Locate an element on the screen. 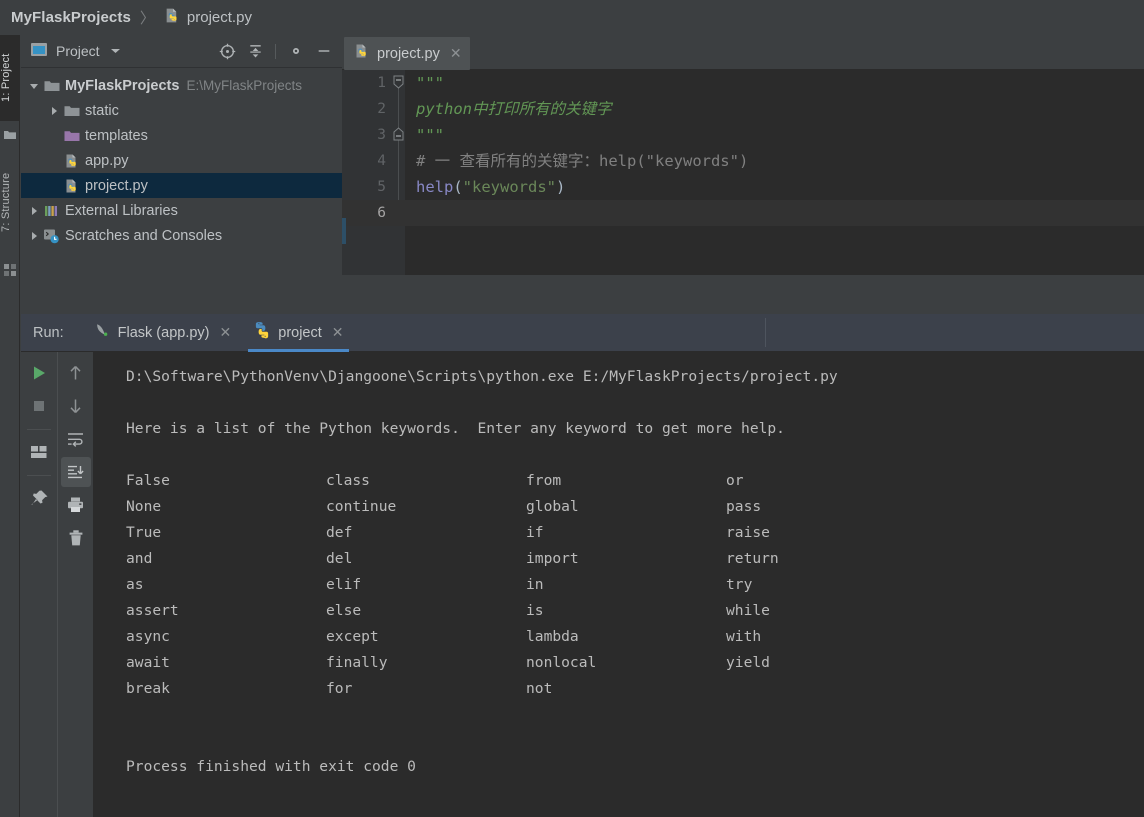 This screenshot has height=817, width=1144. grid-icon is located at coordinates (10, 270).